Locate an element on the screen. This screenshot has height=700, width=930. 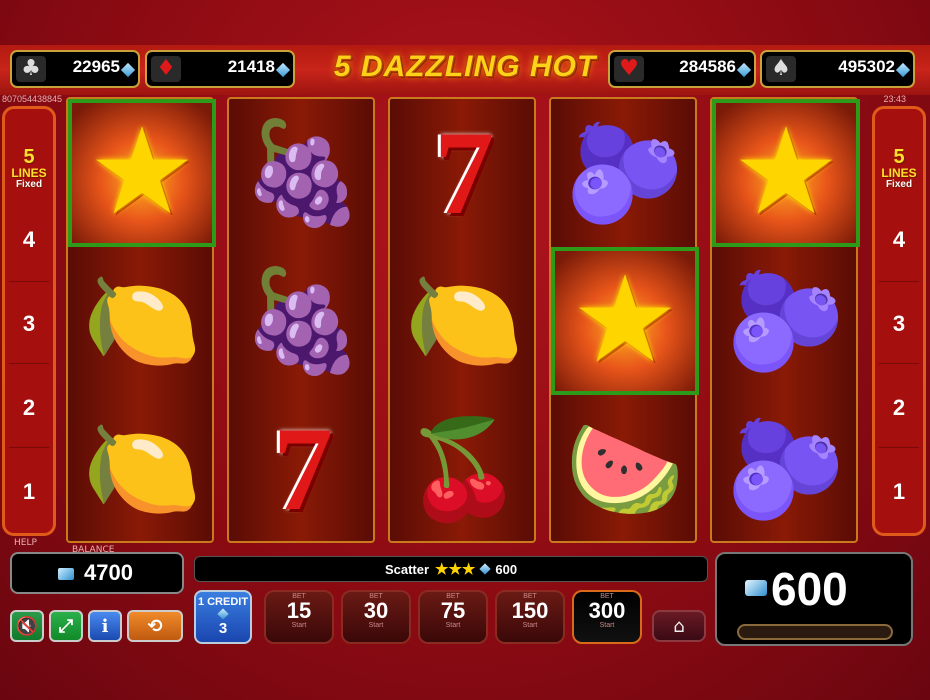
bet-button-75: BET 75 Start is located at coordinates (453, 617).